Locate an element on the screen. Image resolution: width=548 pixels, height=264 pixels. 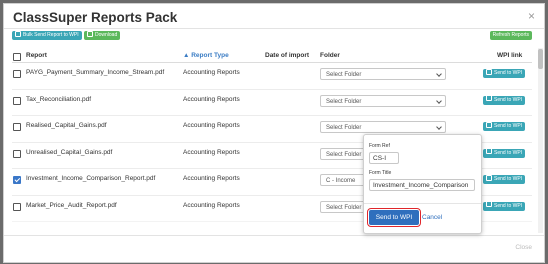
footer-close-button: Close is located at coordinates (523, 247).